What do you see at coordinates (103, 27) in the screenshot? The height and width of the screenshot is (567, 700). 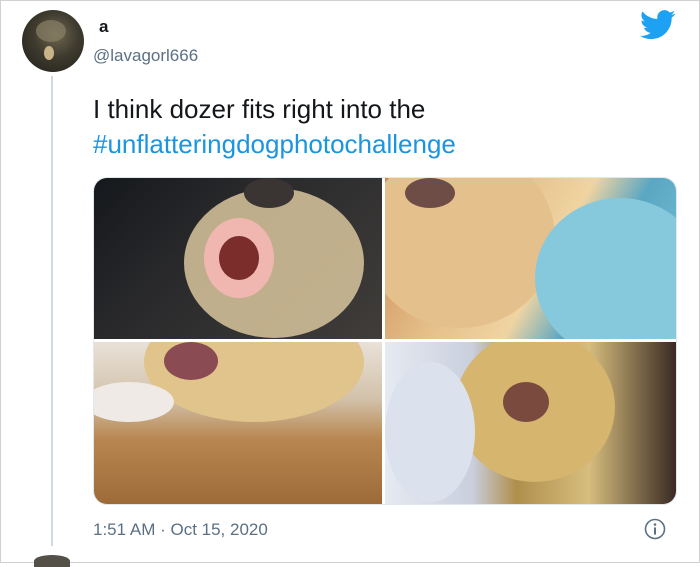 I see `display-name: a` at bounding box center [103, 27].